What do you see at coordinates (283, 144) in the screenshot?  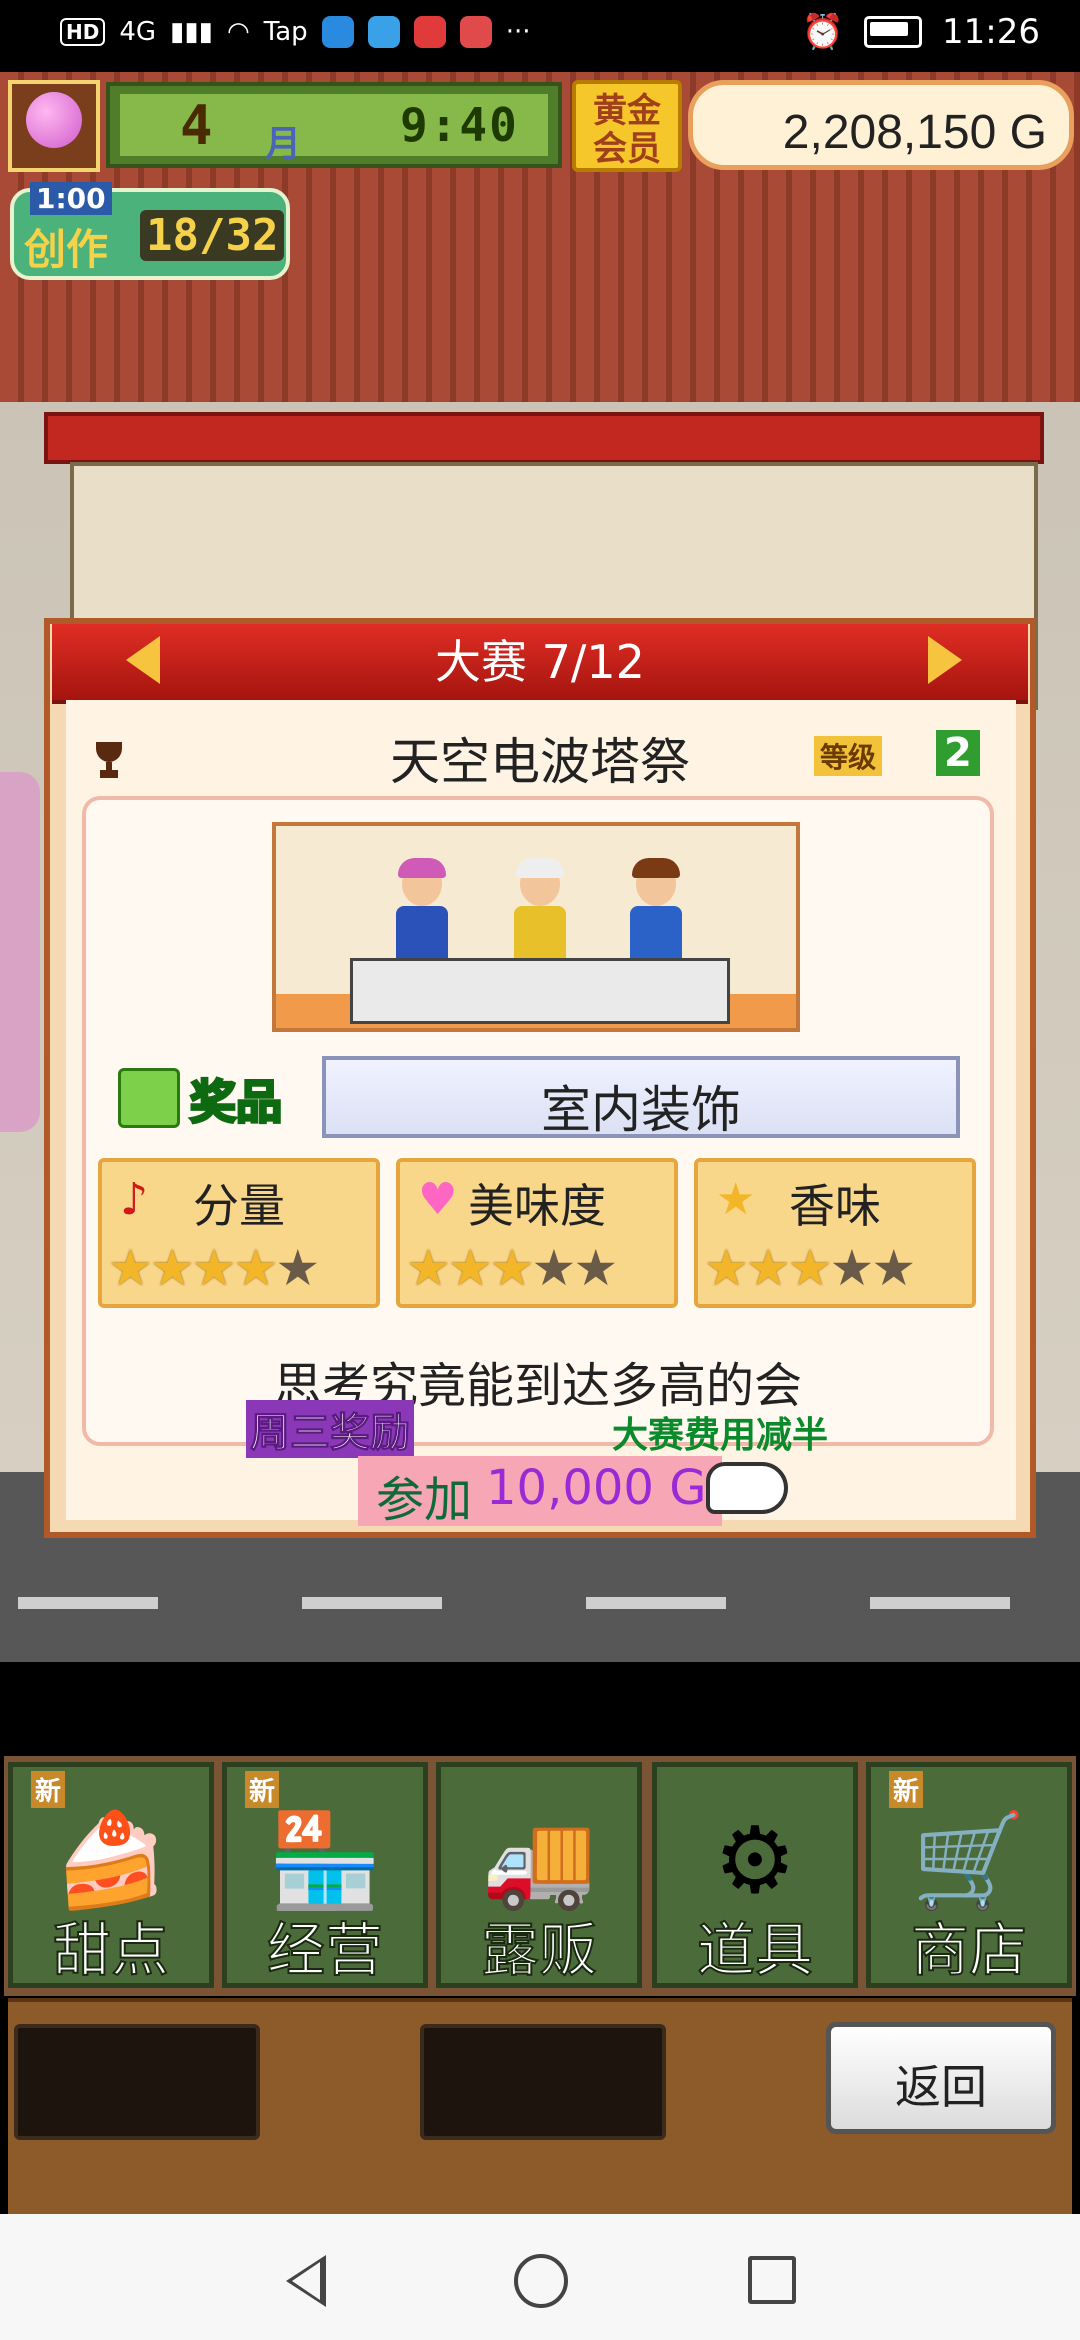 I see `month-label: 月` at bounding box center [283, 144].